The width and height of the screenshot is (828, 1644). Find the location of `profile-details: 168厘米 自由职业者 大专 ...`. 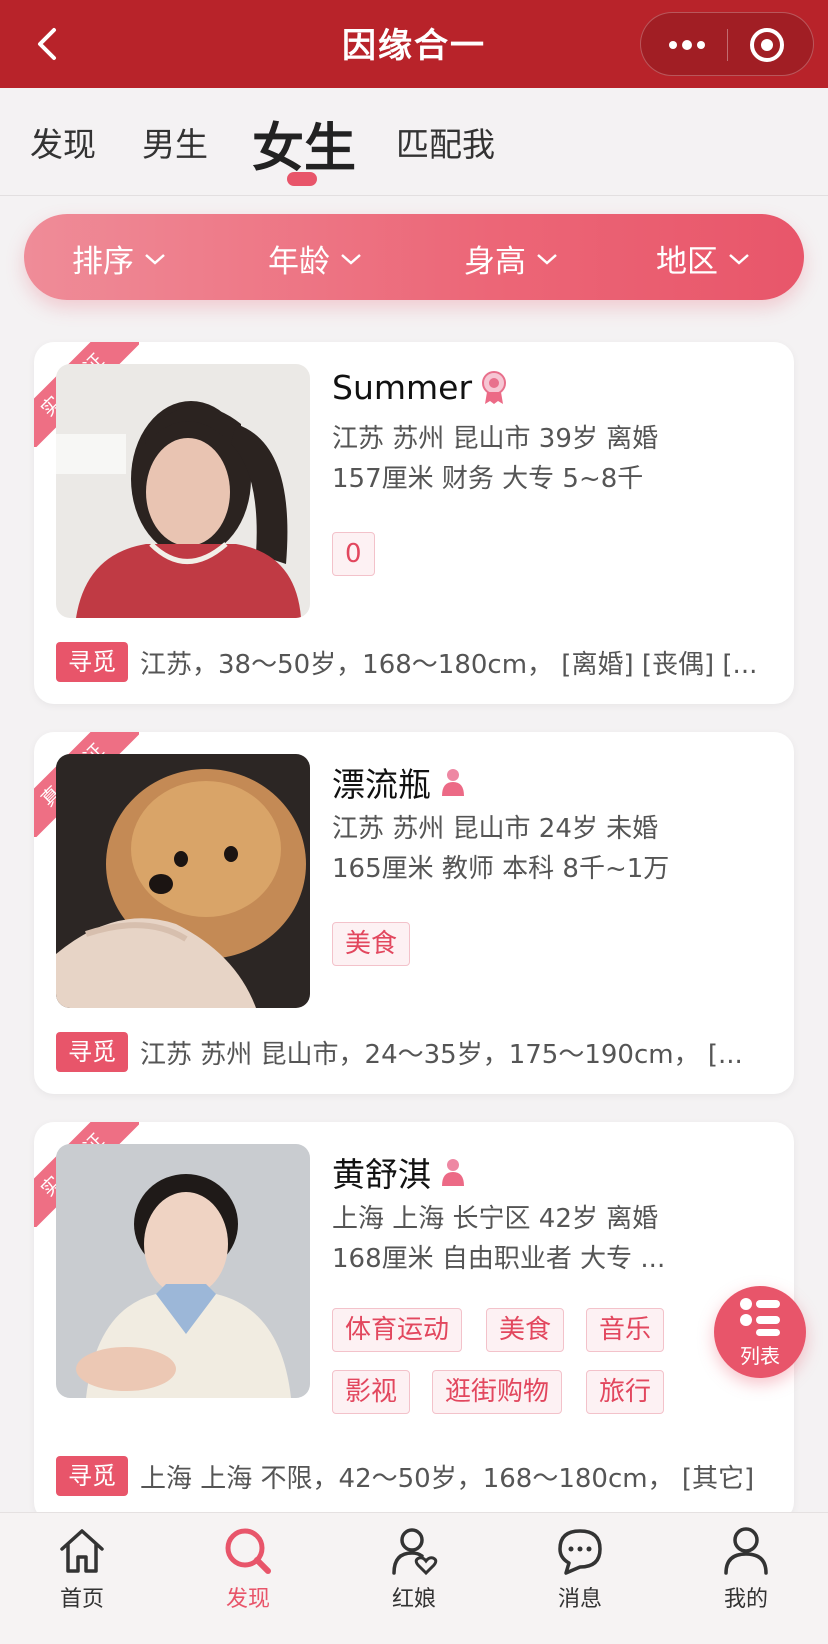

profile-details: 168厘米 自由职业者 大专 ... is located at coordinates (499, 1259).